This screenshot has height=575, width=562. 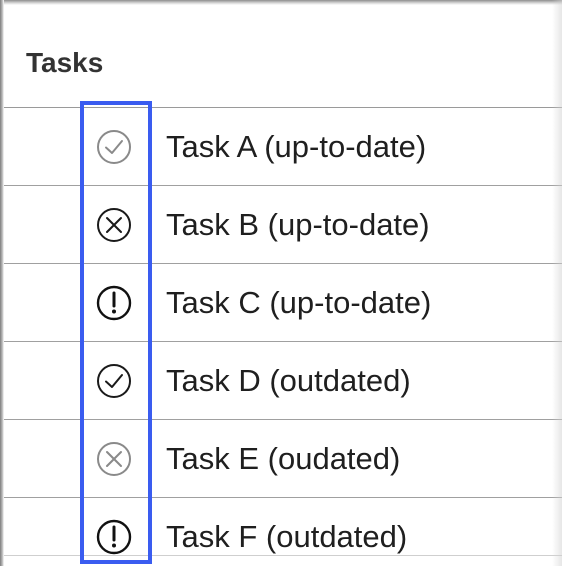 I want to click on task-label: Task B (up-to-date), so click(x=298, y=224).